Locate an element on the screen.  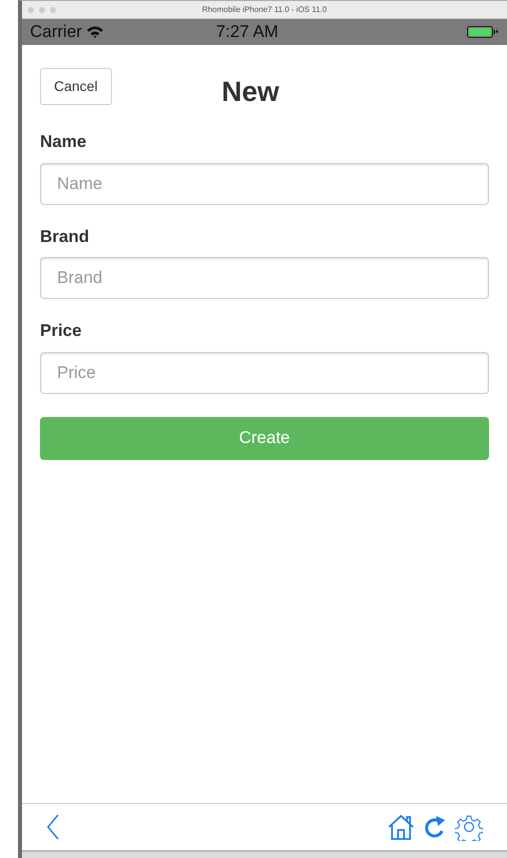
wifi-icon is located at coordinates (95, 32).